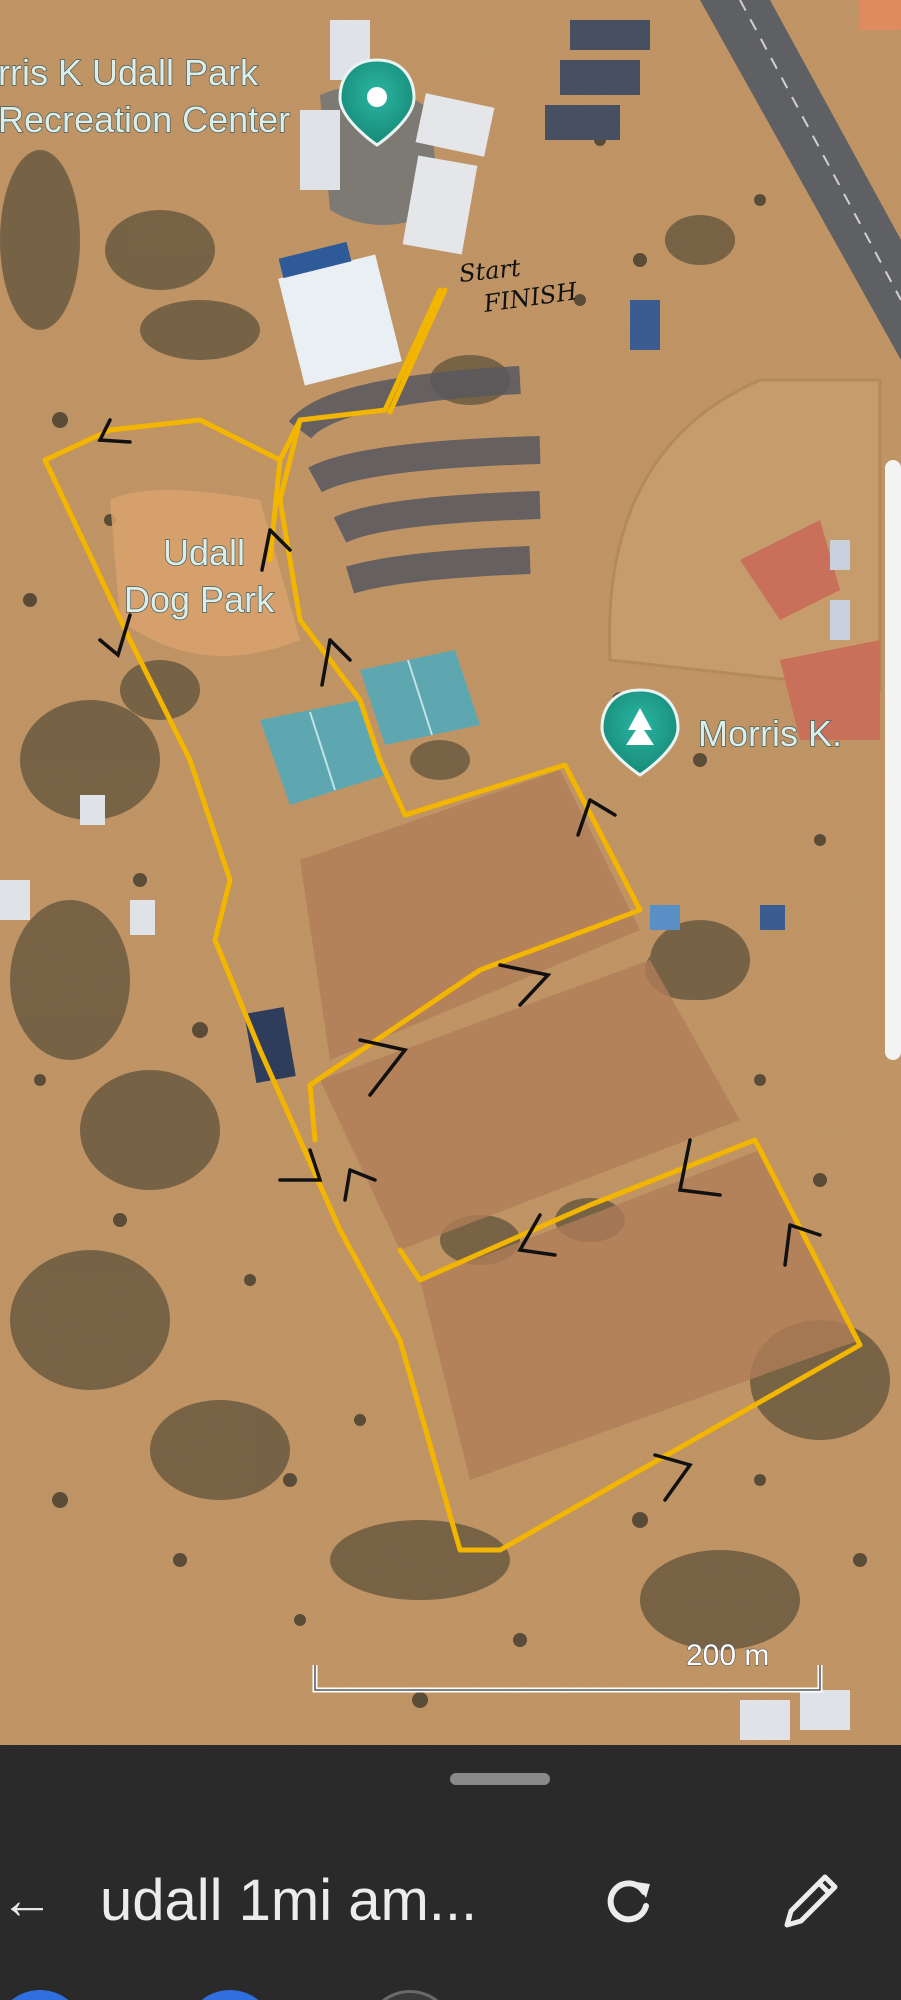 This screenshot has width=901, height=2000. Describe the element at coordinates (810, 1902) in the screenshot. I see `pencil-icon` at that location.